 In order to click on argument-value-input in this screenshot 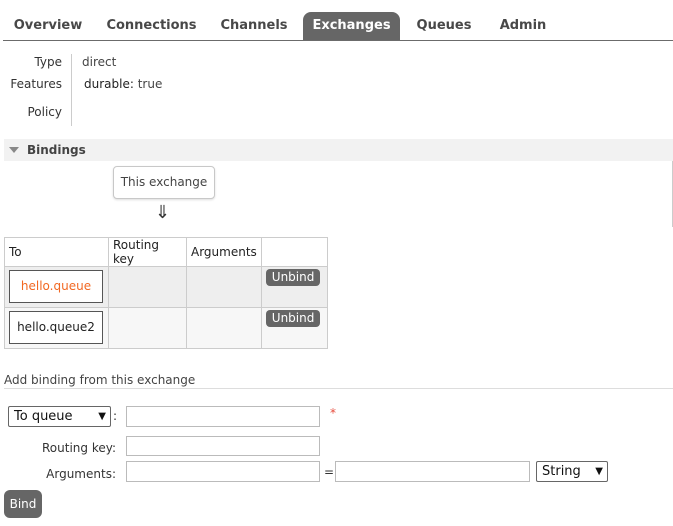, I will do `click(432, 471)`.